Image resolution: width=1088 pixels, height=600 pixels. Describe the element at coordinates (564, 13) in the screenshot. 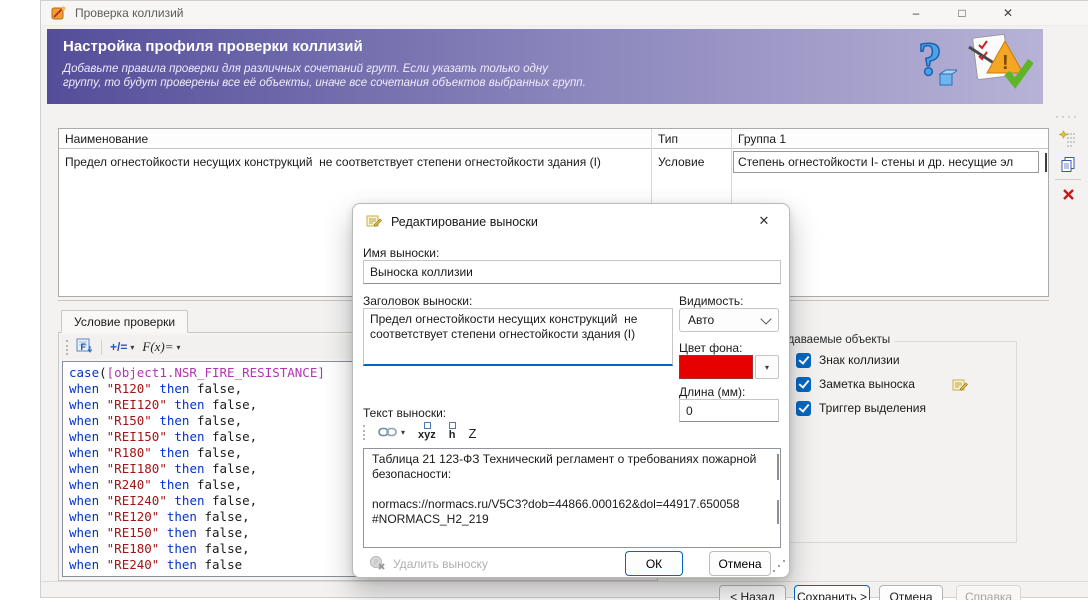

I see `titlebar: Проверка коллизий – □ ✕` at that location.